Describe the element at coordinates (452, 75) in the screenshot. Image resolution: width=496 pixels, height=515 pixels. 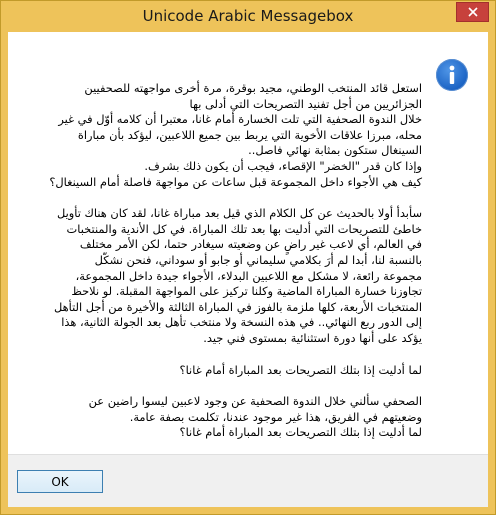
I see `info-icon` at that location.